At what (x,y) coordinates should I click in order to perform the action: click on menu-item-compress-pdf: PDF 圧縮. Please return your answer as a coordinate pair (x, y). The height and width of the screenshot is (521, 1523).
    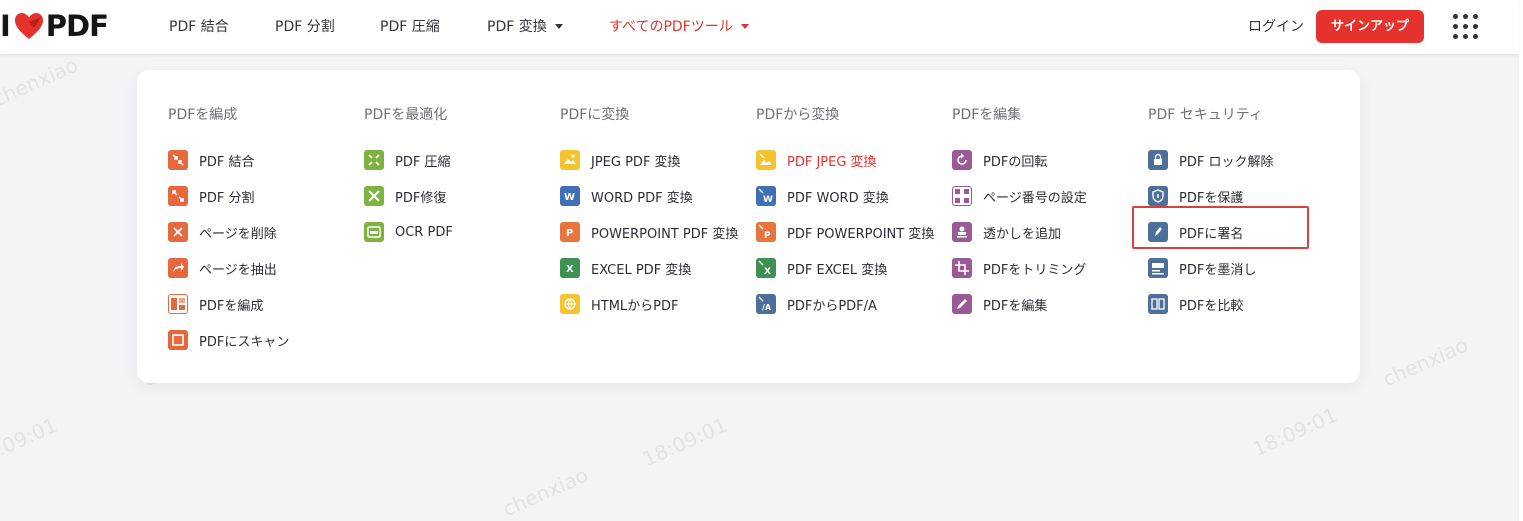
    Looking at the image, I should click on (408, 160).